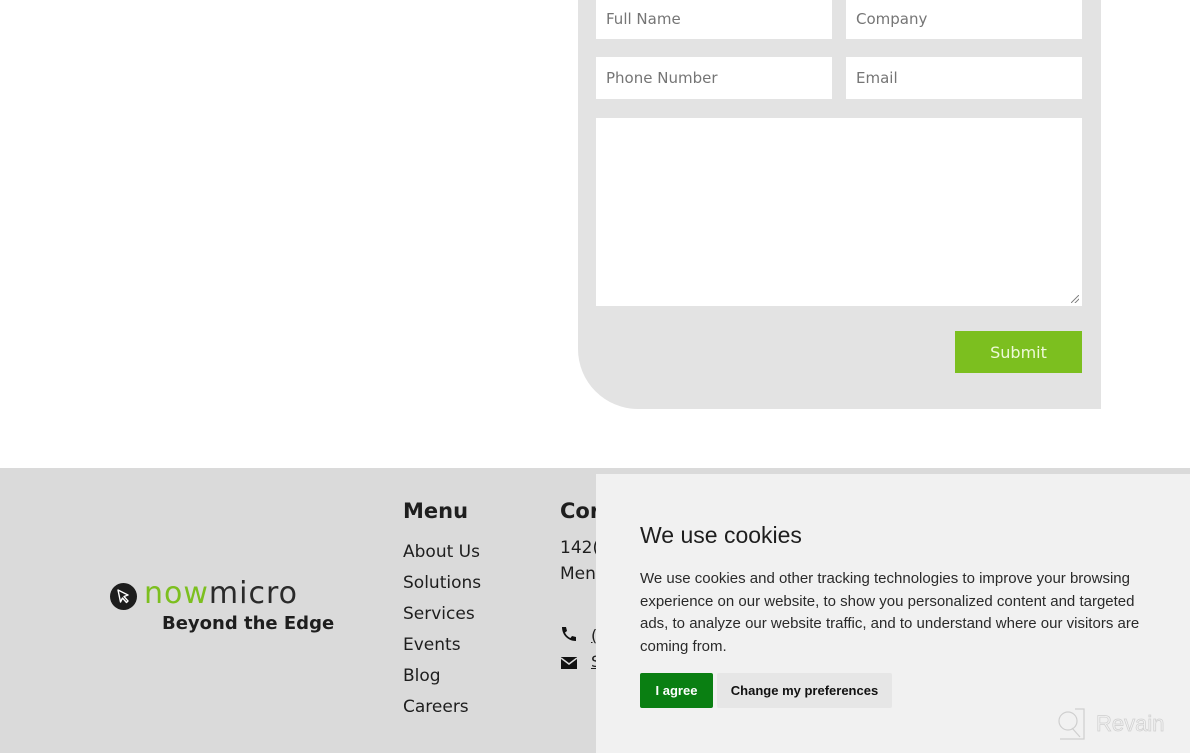 This screenshot has width=1190, height=753. What do you see at coordinates (436, 511) in the screenshot?
I see `footer-menu-title: Menu` at bounding box center [436, 511].